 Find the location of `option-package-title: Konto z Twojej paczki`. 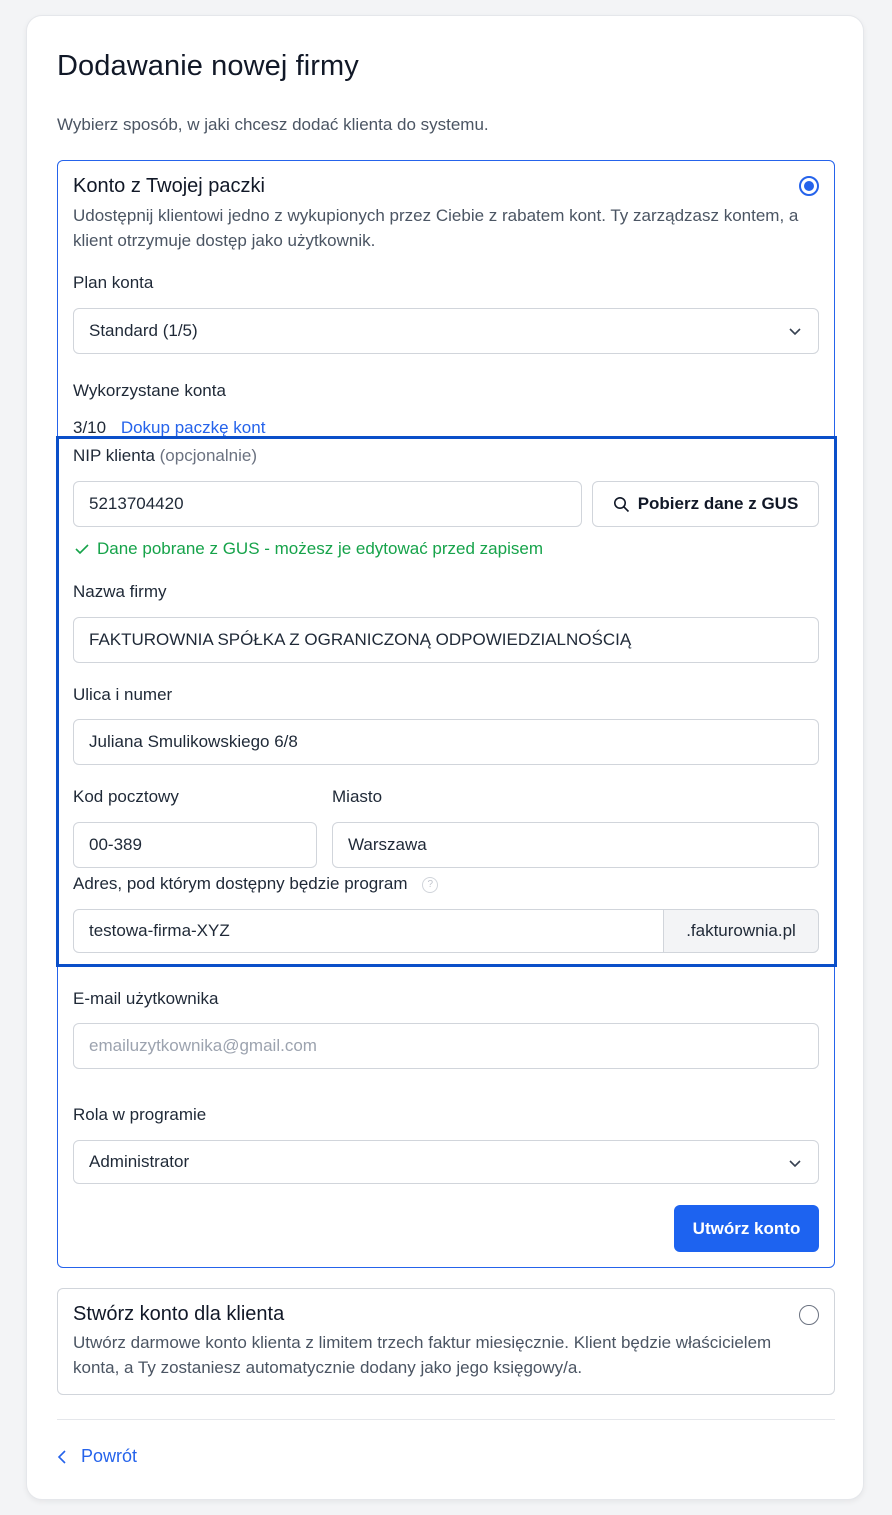

option-package-title: Konto z Twojej paczki is located at coordinates (169, 186).